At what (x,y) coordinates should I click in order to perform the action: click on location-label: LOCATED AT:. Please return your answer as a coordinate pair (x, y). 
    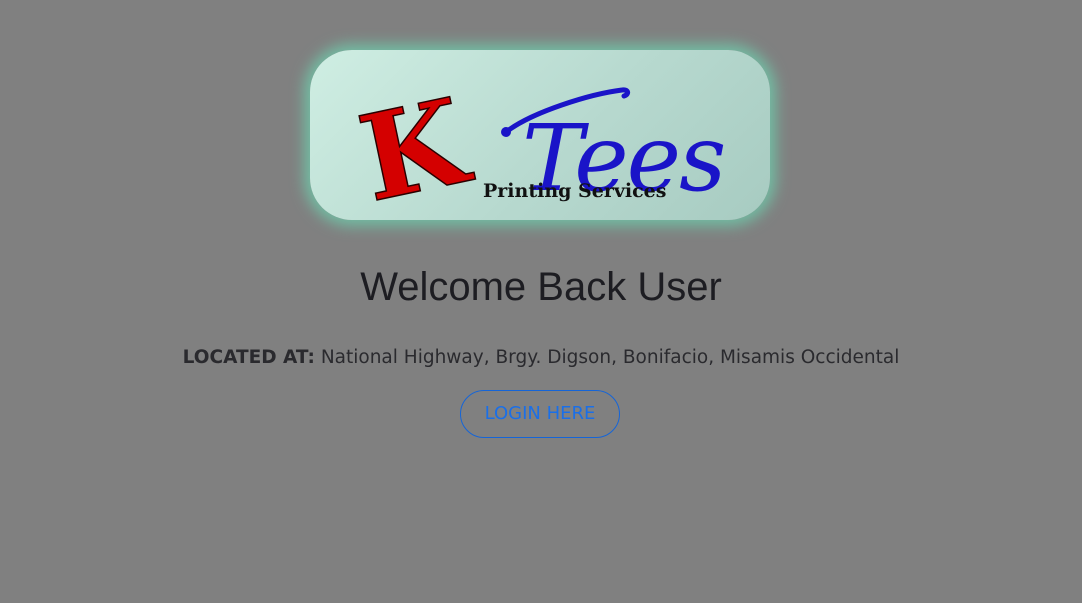
    Looking at the image, I should click on (248, 357).